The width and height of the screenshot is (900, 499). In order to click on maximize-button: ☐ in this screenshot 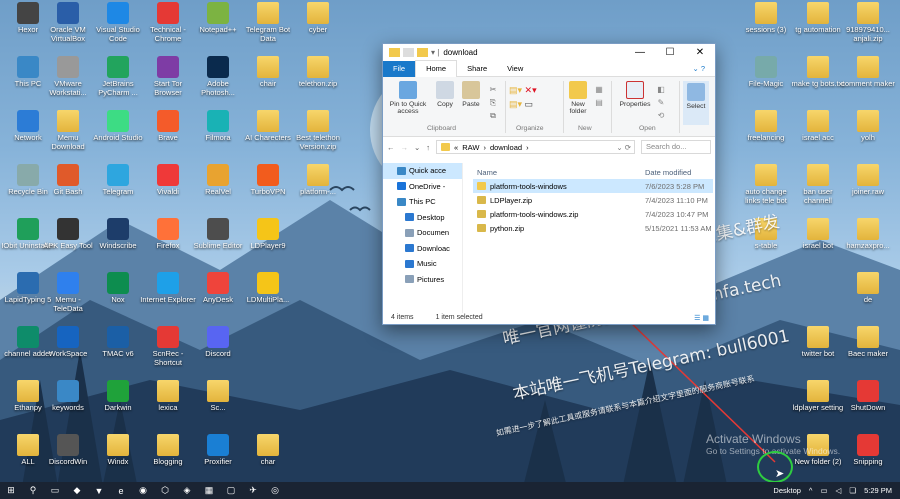, I will do `click(670, 52)`.